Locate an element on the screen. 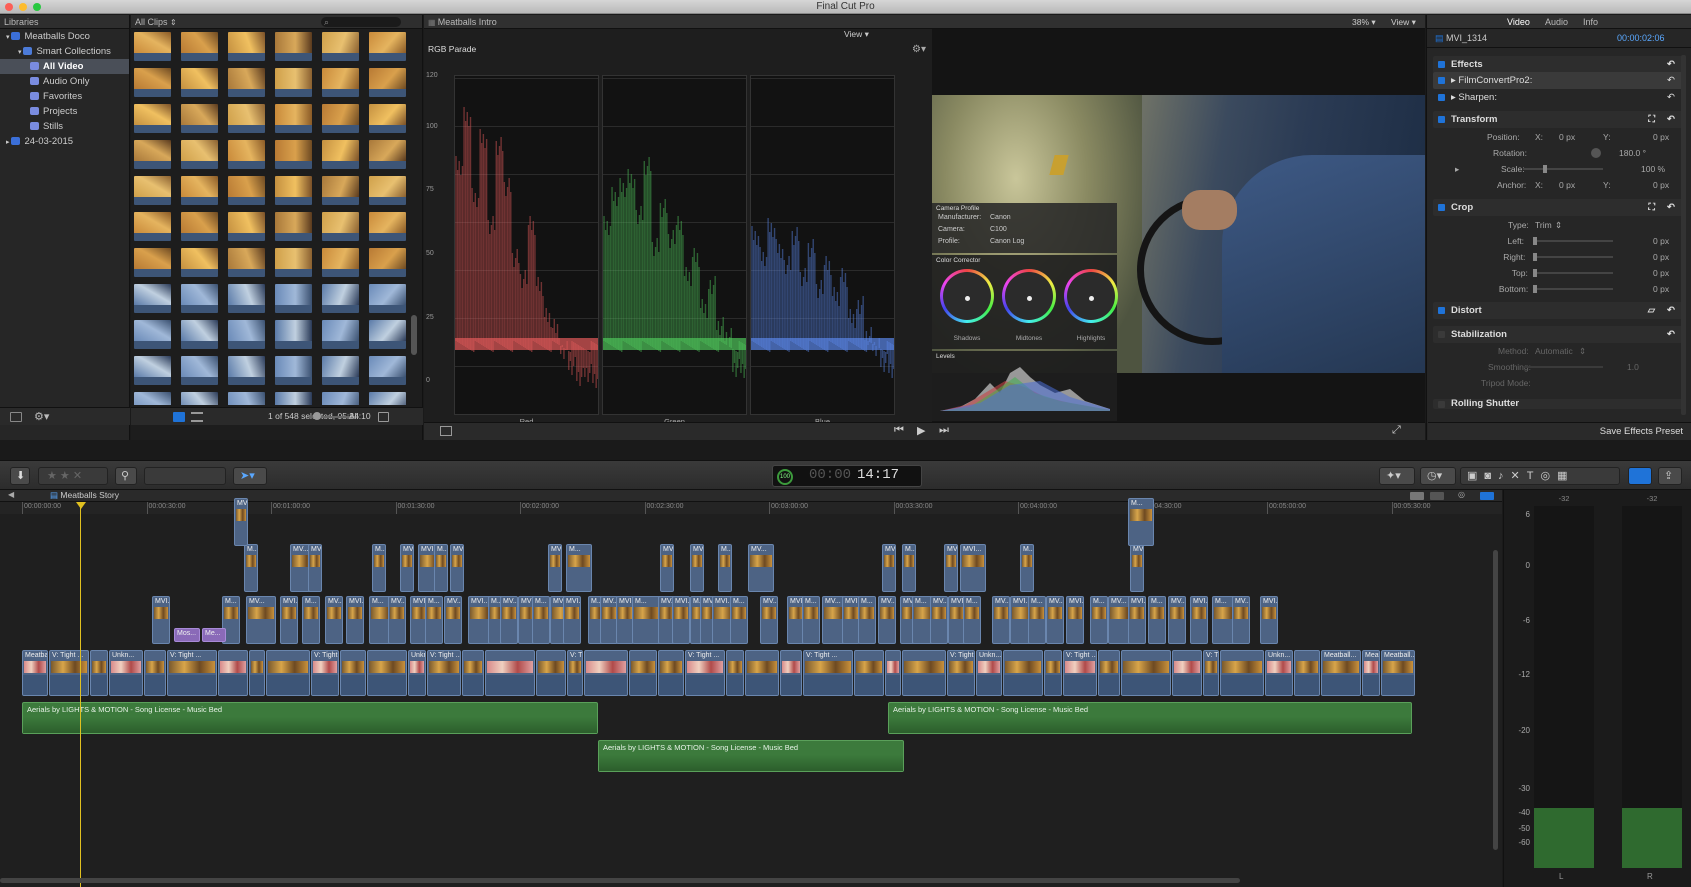  list-view-icon is located at coordinates (197, 417).